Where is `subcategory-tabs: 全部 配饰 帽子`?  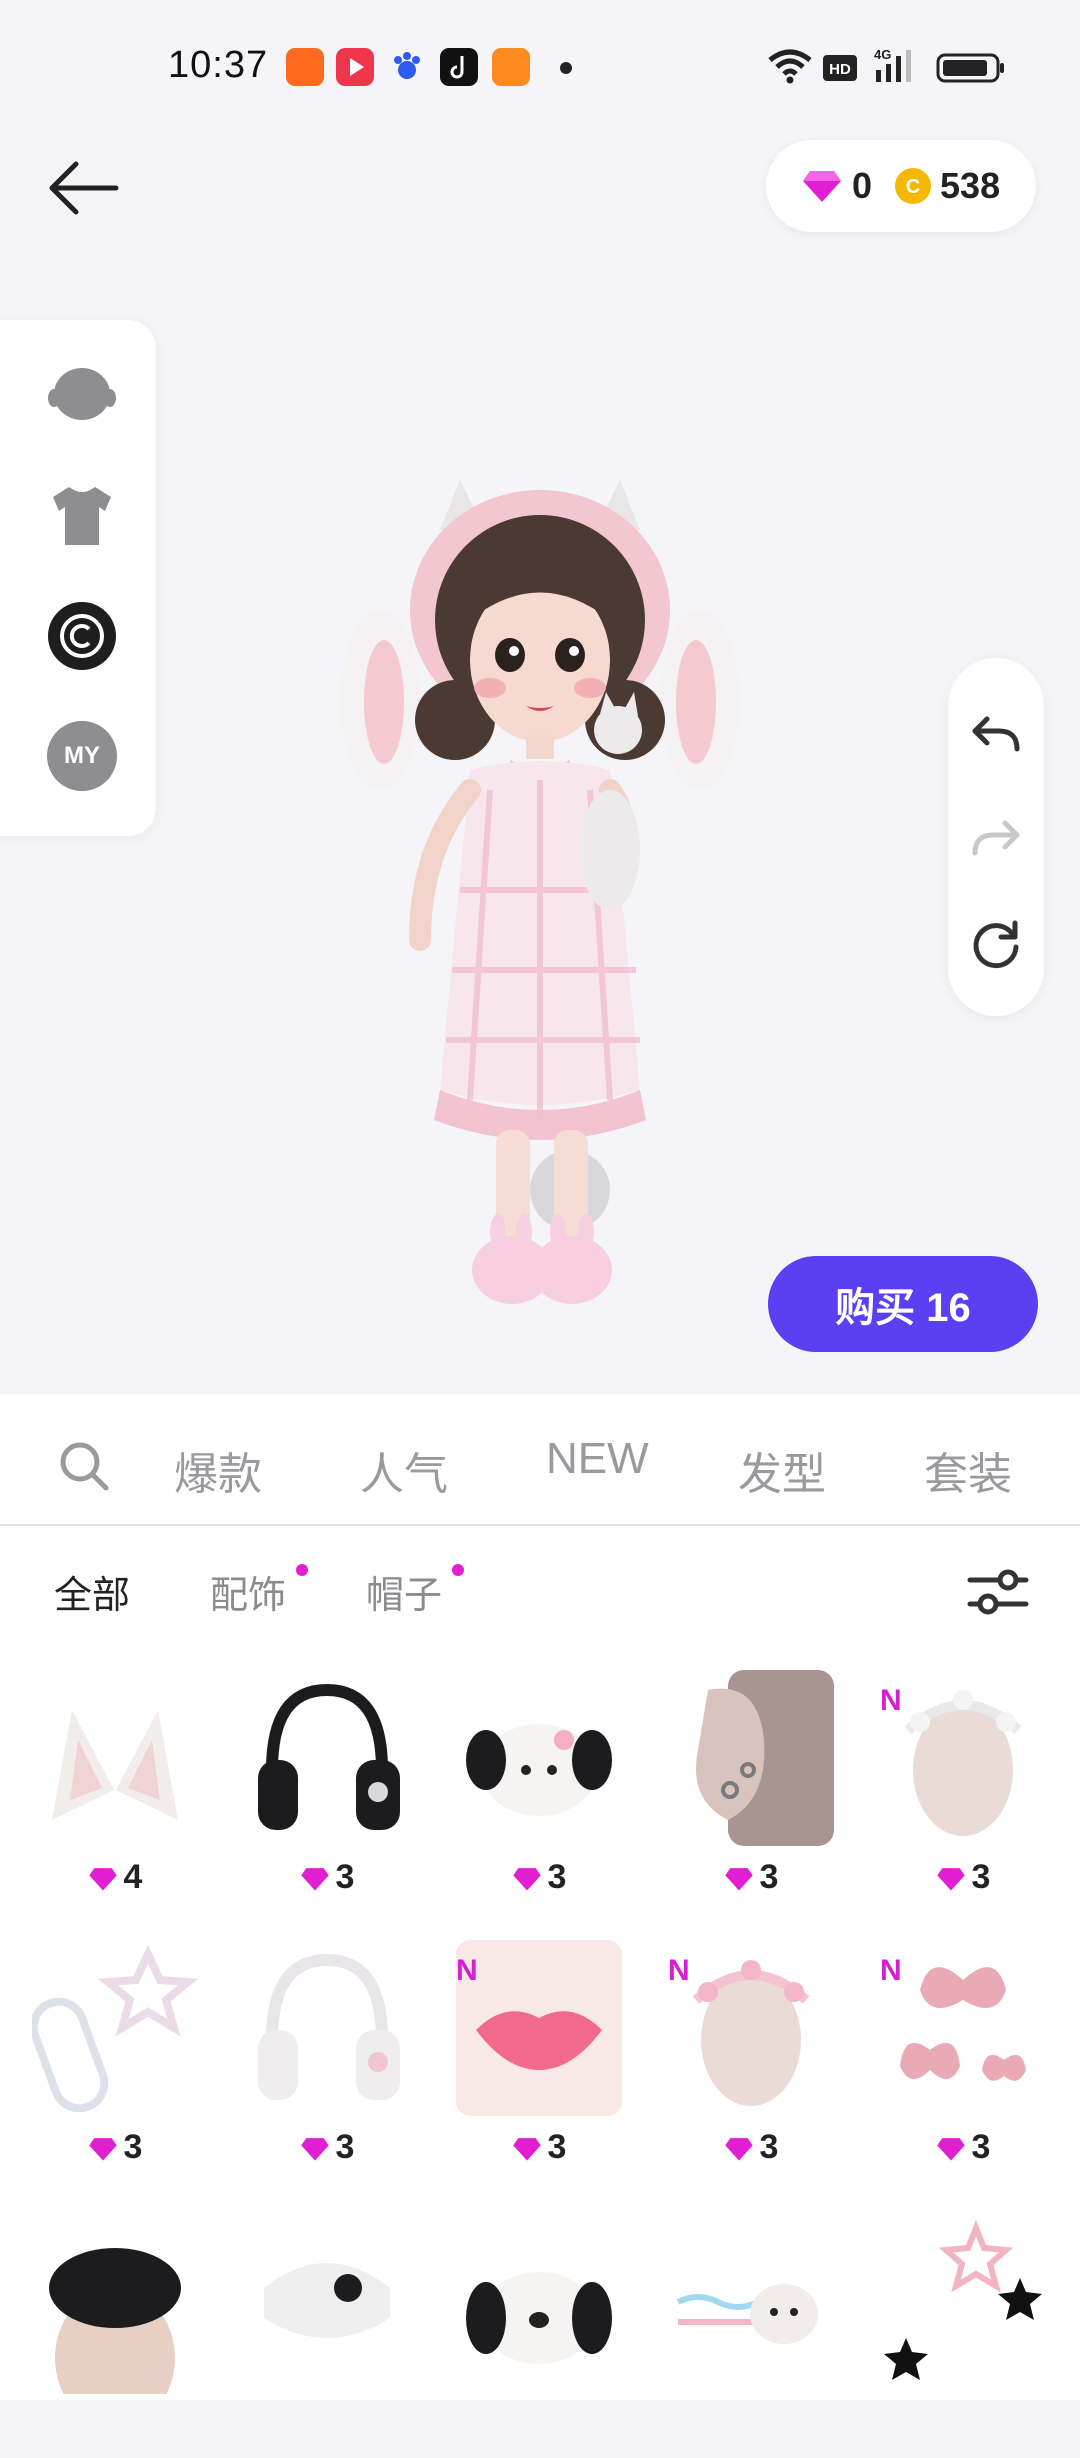 subcategory-tabs: 全部 配饰 帽子 is located at coordinates (540, 1586).